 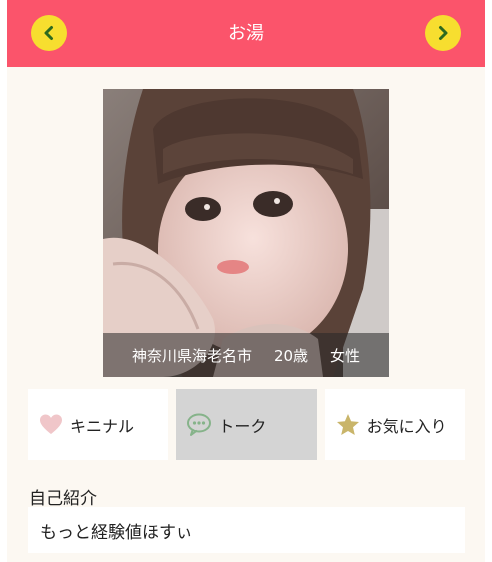 What do you see at coordinates (348, 425) in the screenshot?
I see `star-icon` at bounding box center [348, 425].